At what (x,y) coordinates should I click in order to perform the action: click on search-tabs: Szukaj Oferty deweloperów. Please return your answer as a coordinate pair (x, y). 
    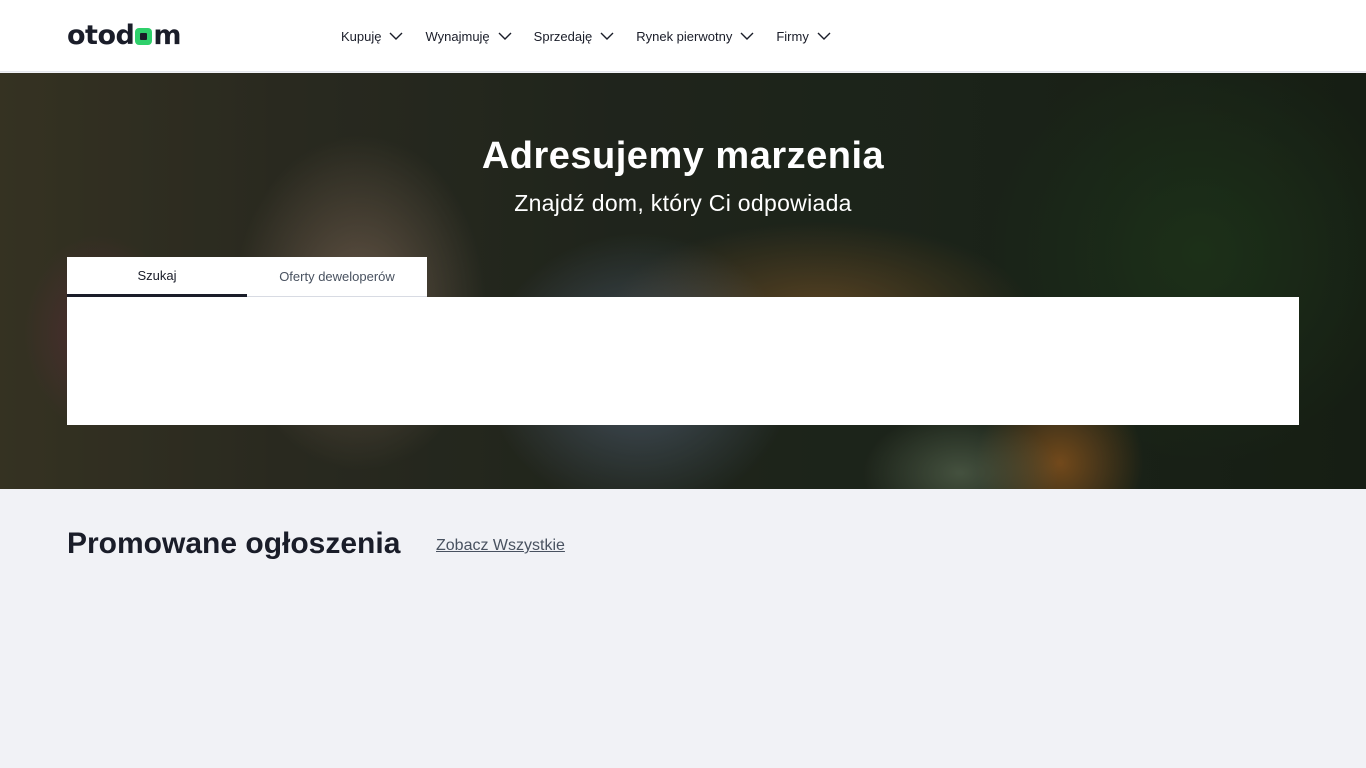
    Looking at the image, I should click on (247, 277).